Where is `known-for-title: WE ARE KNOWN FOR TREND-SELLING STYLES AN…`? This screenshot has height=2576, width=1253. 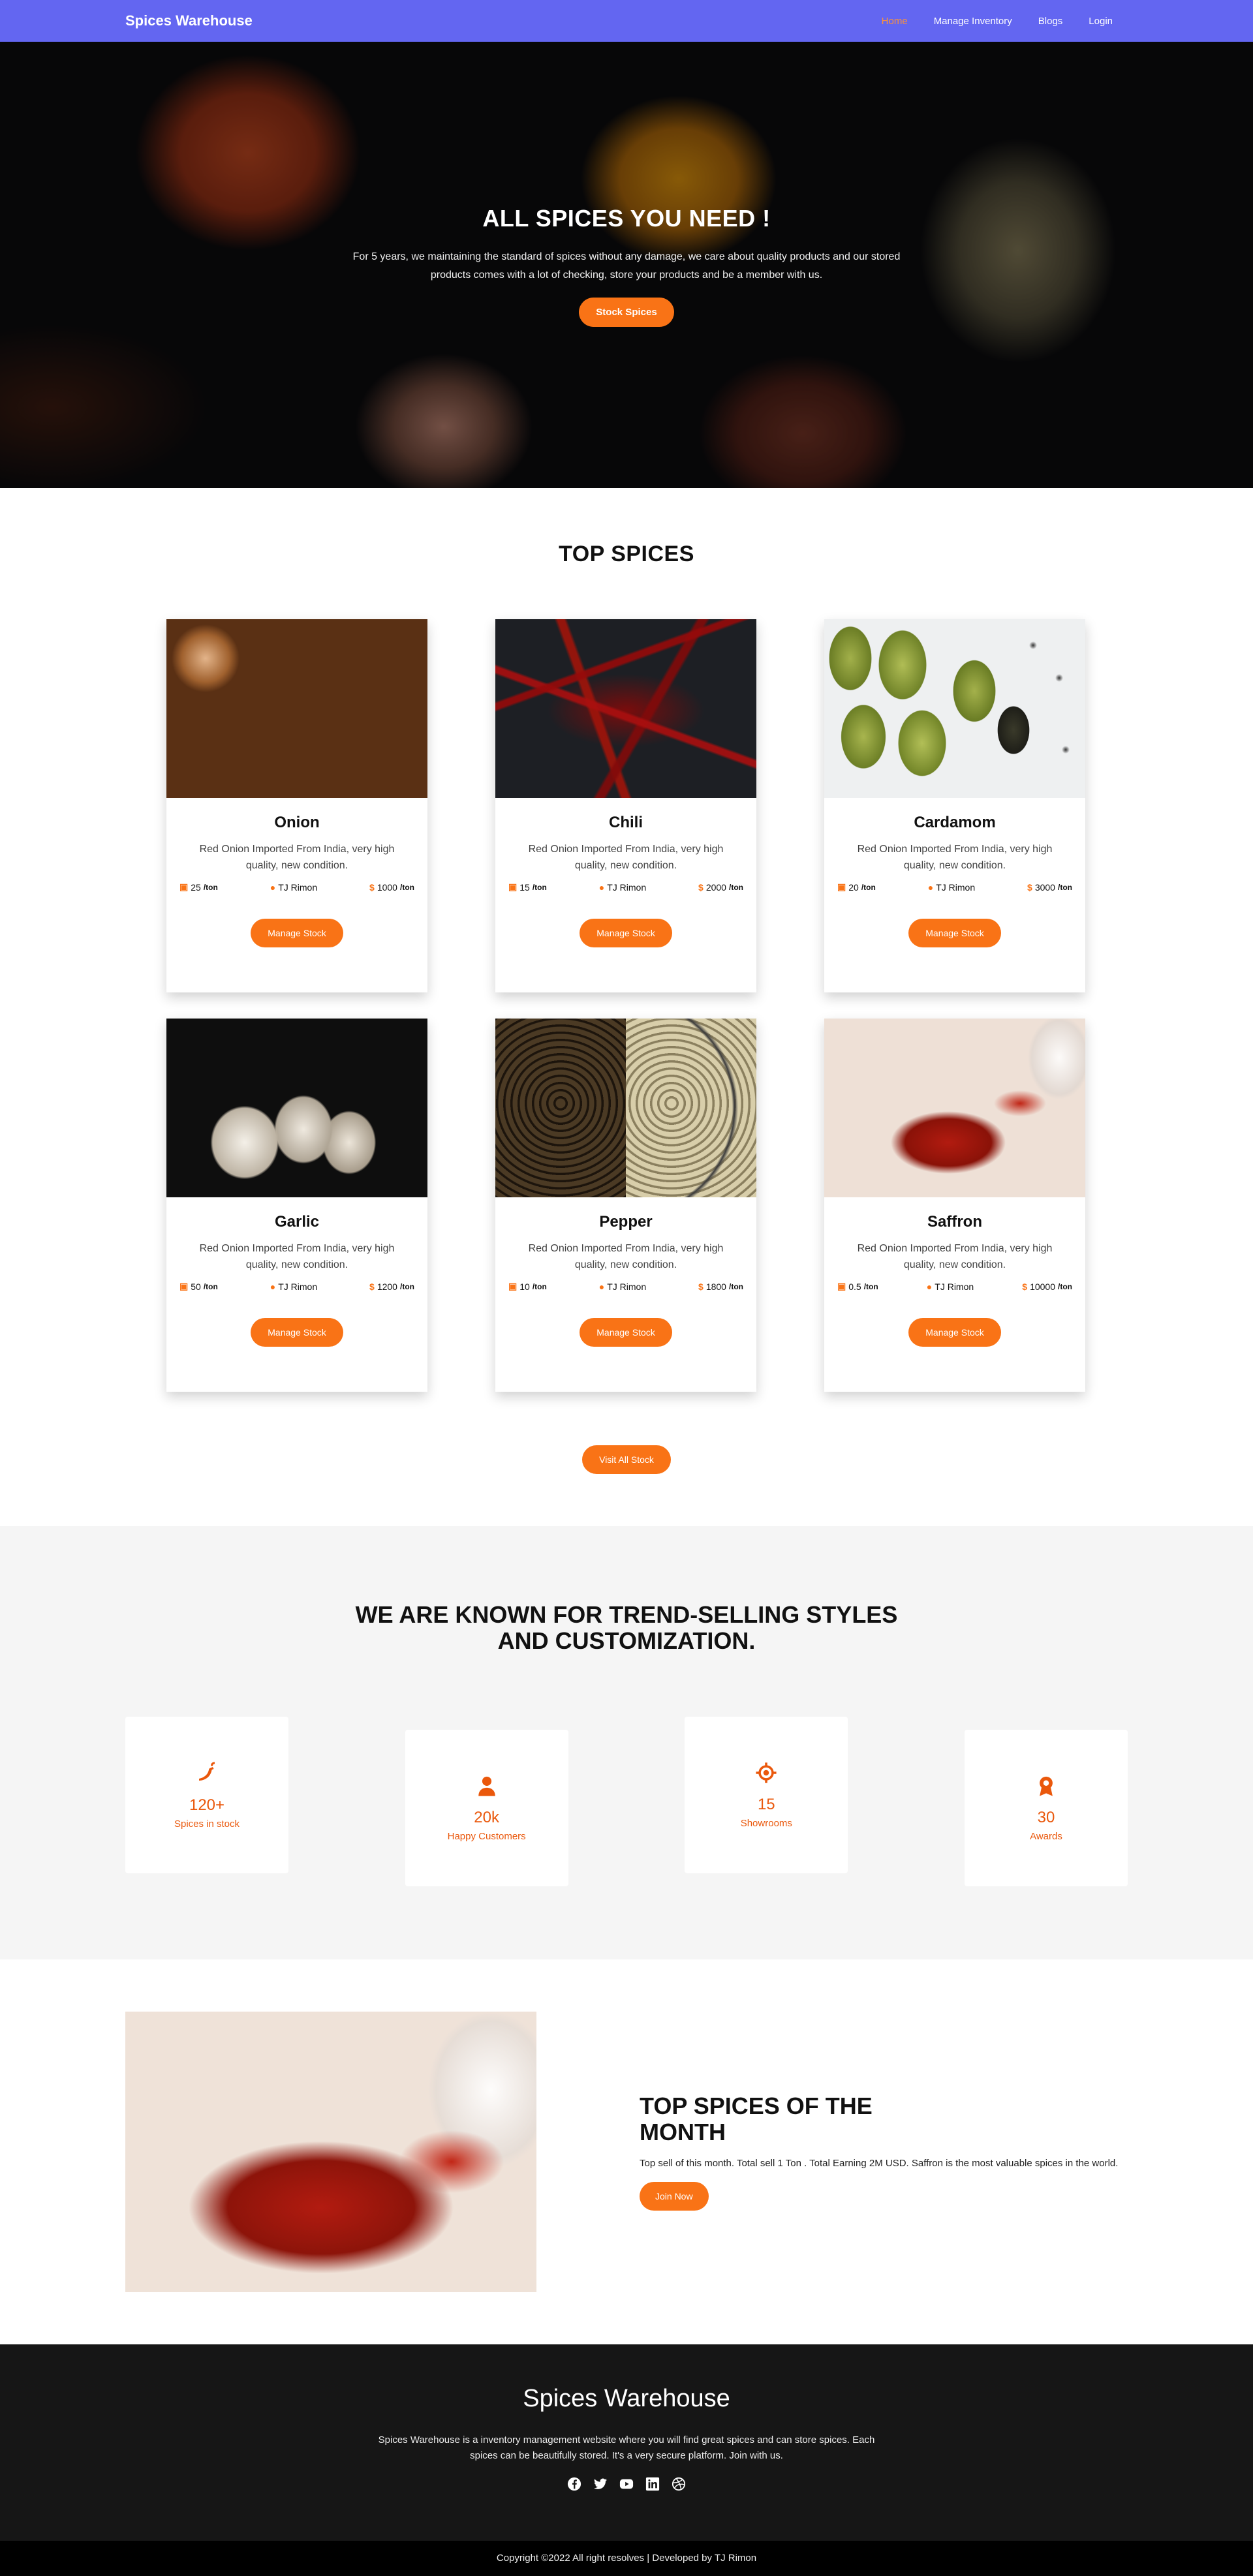 known-for-title: WE ARE KNOWN FOR TREND-SELLING STYLES AN… is located at coordinates (626, 1627).